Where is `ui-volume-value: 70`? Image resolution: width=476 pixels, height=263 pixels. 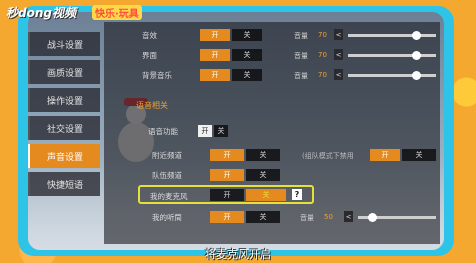
ui-volume-value: 70 is located at coordinates (322, 55).